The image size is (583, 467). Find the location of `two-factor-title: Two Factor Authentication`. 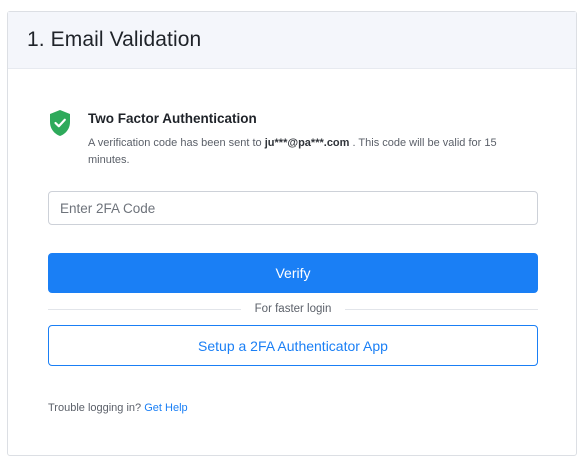

two-factor-title: Two Factor Authentication is located at coordinates (172, 118).